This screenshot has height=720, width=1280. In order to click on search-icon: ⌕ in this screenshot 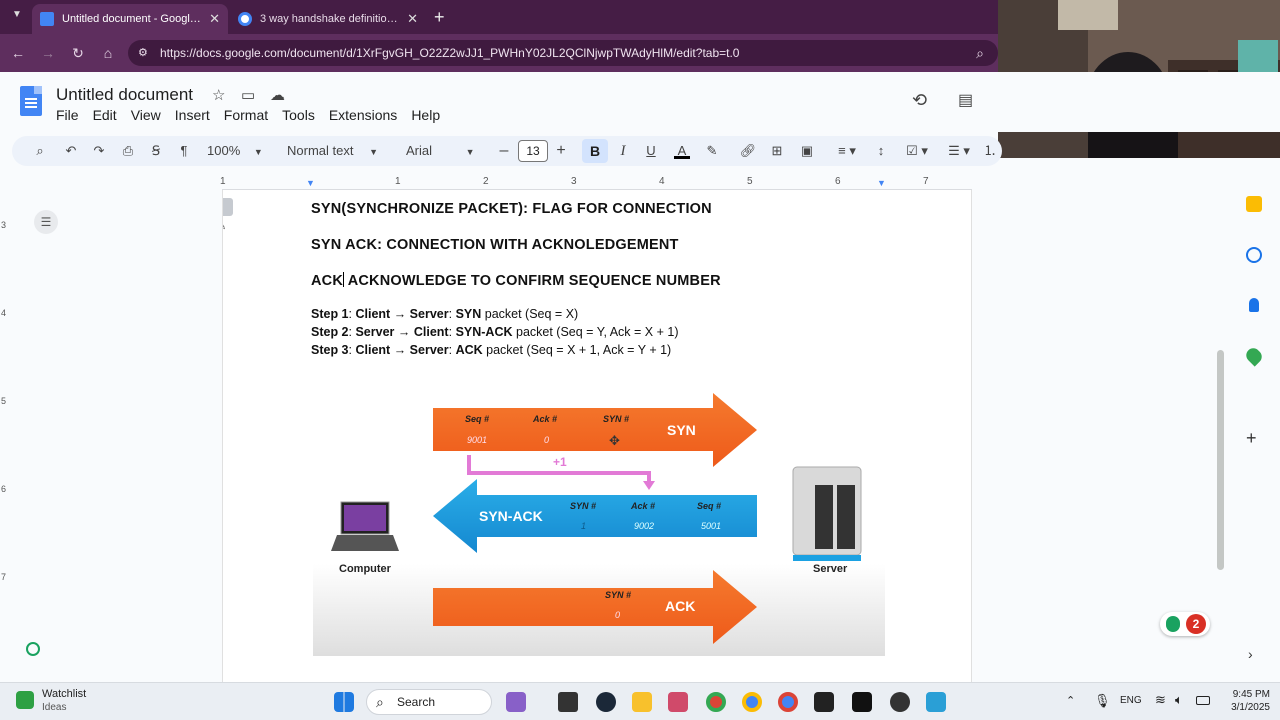, I will do `click(380, 702)`.